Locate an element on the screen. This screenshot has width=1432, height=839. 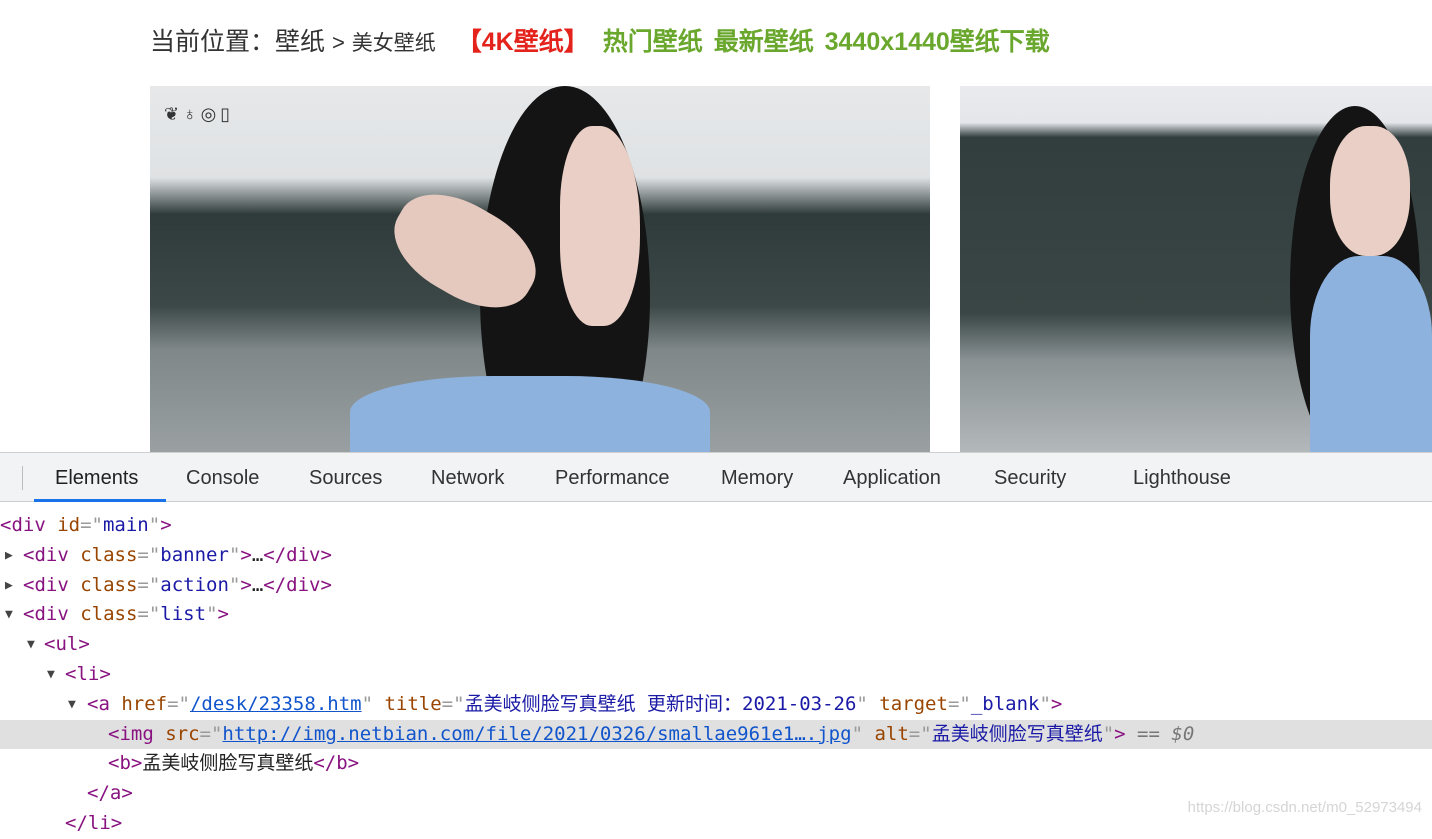
code-token: </b> is located at coordinates (336, 763).